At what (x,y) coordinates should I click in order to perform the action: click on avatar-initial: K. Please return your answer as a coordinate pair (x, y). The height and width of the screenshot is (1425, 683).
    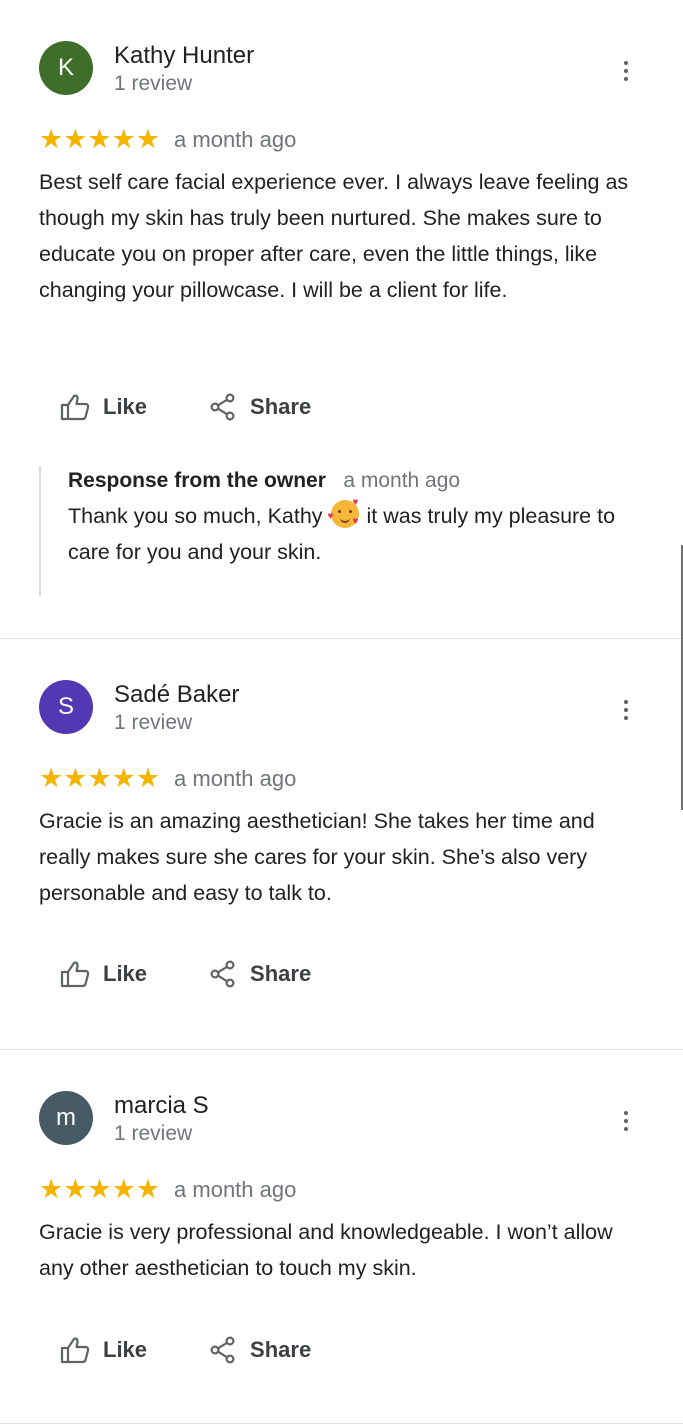
    Looking at the image, I should click on (65, 67).